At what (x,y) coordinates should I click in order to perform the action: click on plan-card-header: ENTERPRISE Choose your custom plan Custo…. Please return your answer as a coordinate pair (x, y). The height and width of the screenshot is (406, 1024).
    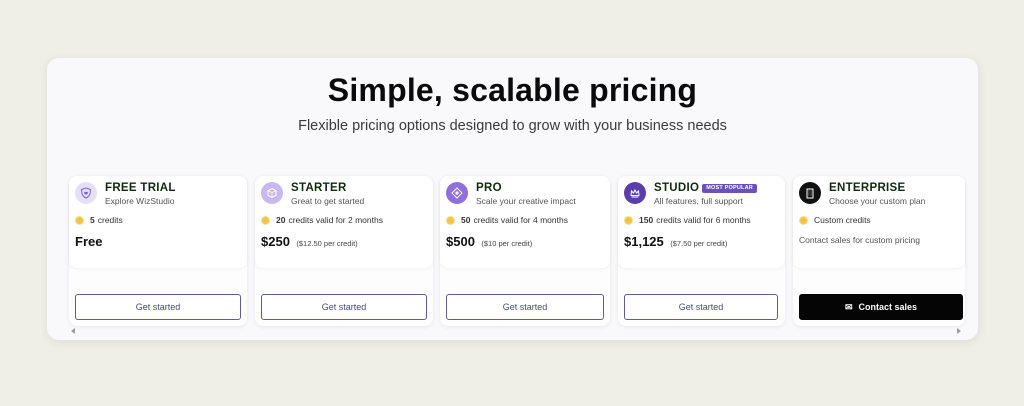
    Looking at the image, I should click on (879, 222).